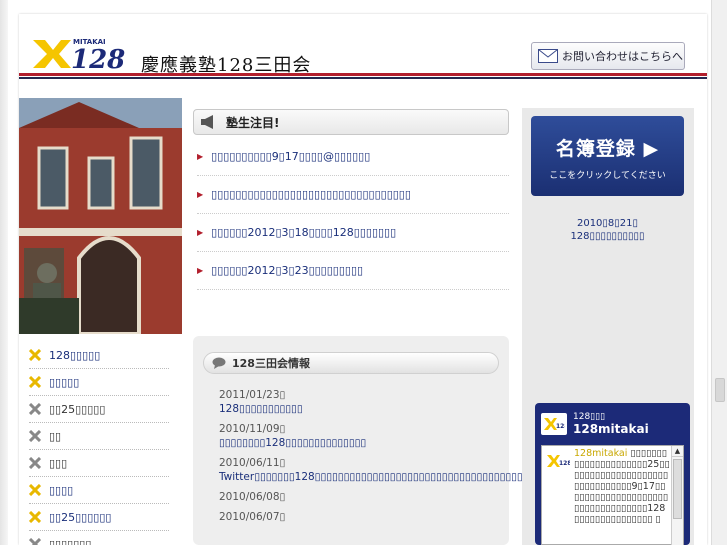  What do you see at coordinates (311, 194) in the screenshot?
I see `notice-item-link: ▯▯▯▯▯▯▯▯▯▯▯▯▯▯▯▯▯▯▯▯▯▯▯▯▯▯▯▯▯▯▯▯▯` at bounding box center [311, 194].